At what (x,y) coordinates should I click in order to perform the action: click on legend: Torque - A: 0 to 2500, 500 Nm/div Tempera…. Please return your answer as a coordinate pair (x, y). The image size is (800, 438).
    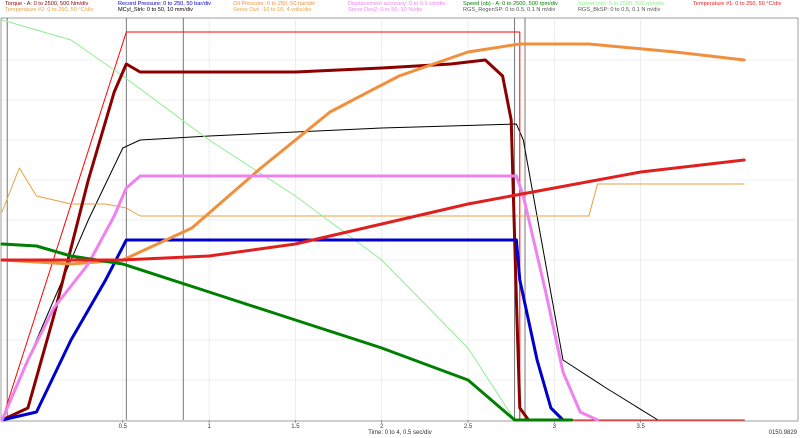
    Looking at the image, I should click on (400, 9).